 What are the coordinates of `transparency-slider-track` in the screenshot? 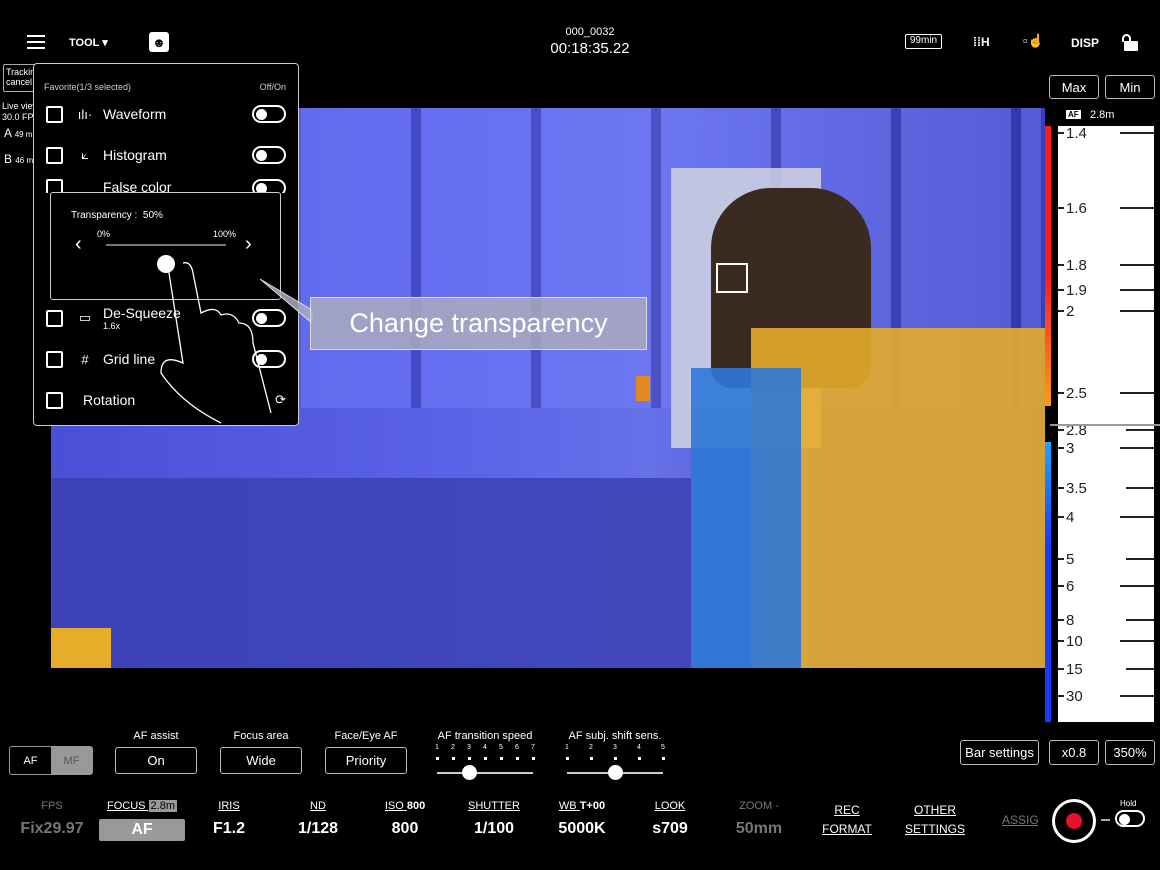 It's located at (166, 245).